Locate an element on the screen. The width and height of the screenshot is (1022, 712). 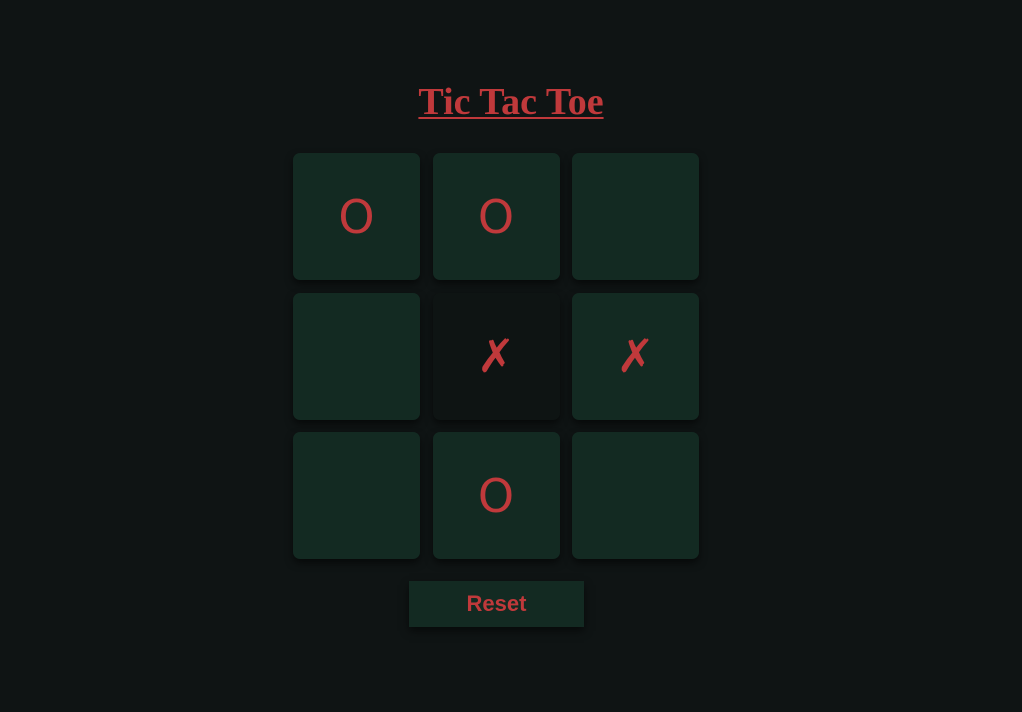
reset-button: Reset is located at coordinates (496, 604).